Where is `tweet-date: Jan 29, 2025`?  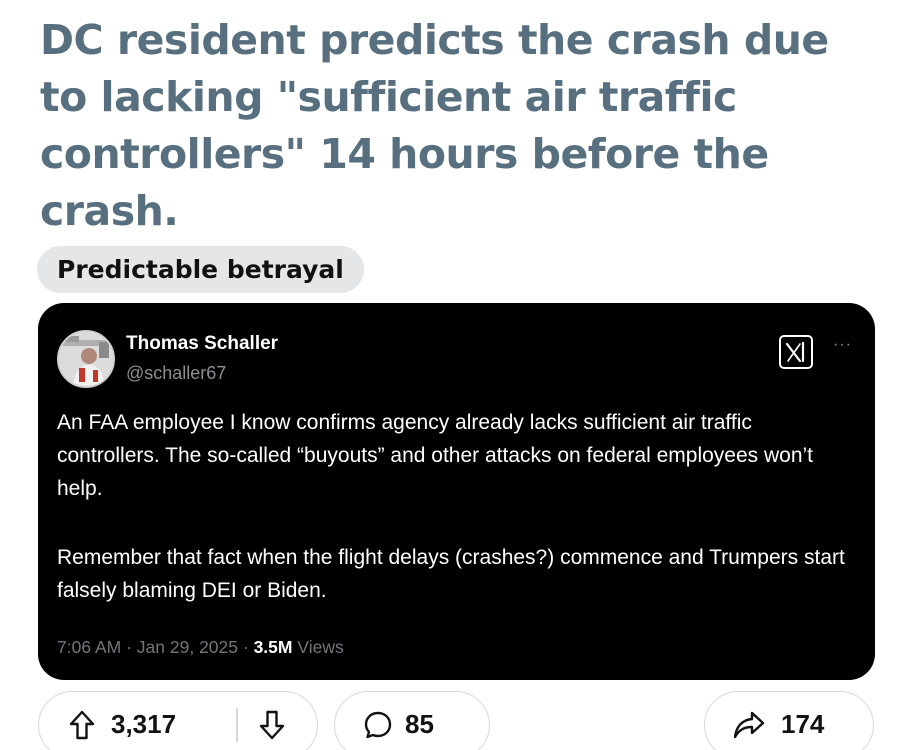
tweet-date: Jan 29, 2025 is located at coordinates (187, 647).